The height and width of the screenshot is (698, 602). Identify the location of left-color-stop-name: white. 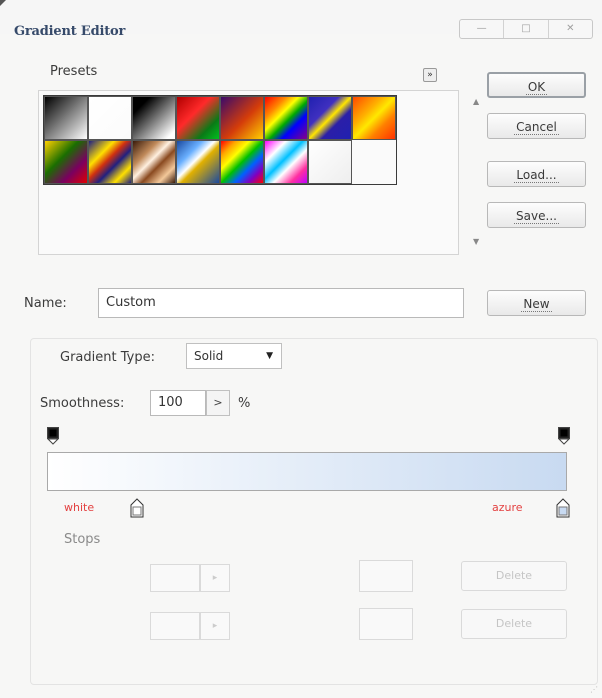
(79, 507).